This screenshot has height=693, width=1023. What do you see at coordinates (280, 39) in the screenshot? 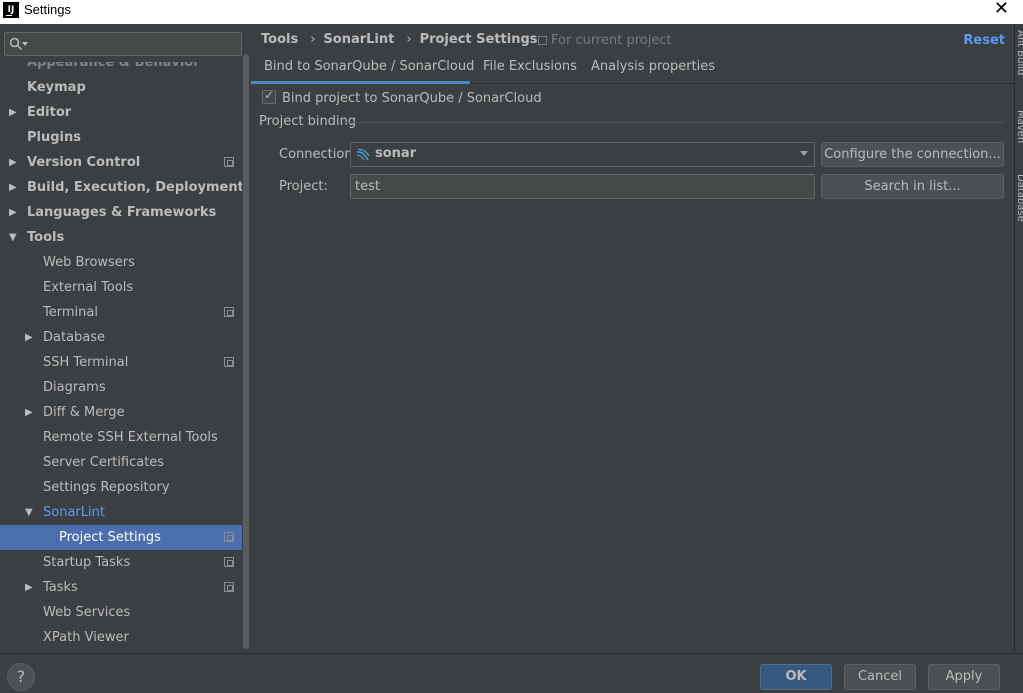
I see `breadcrumb-tools: Tools` at bounding box center [280, 39].